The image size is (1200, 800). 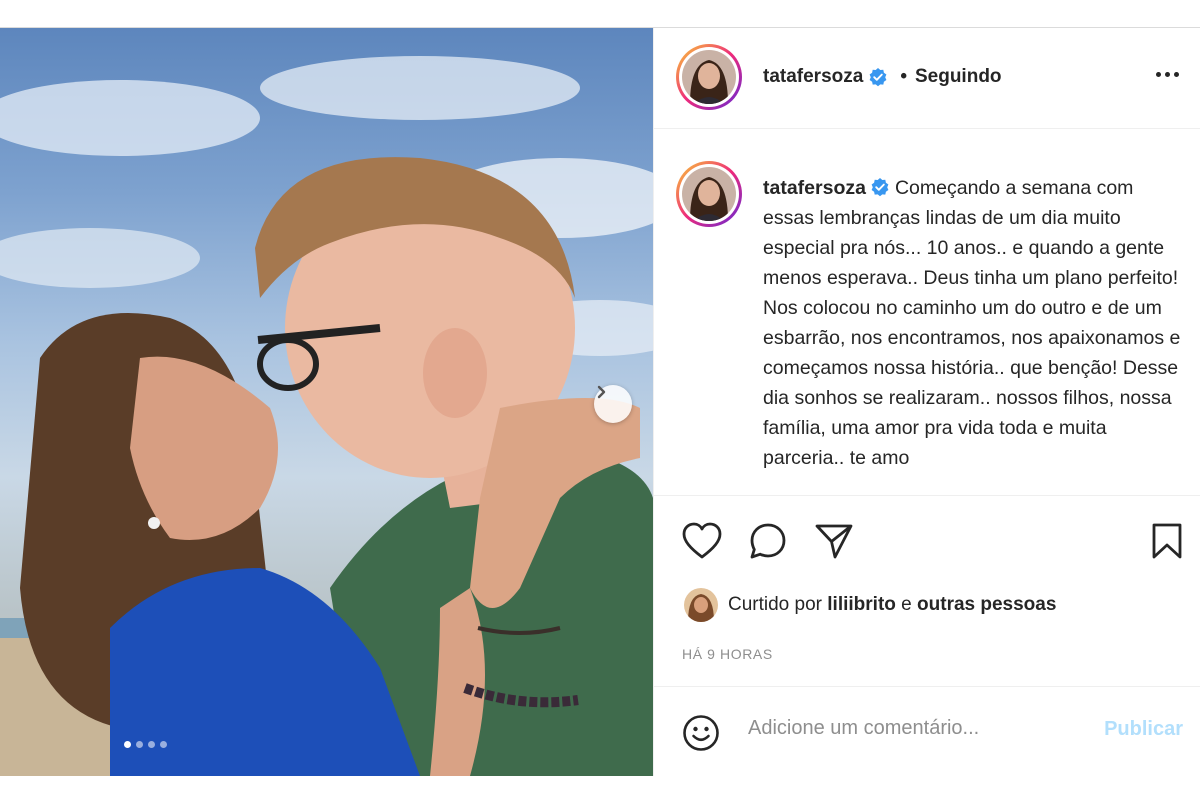 I want to click on likes-summary: Curtido por liliibrito e outras pessoas, so click(x=870, y=605).